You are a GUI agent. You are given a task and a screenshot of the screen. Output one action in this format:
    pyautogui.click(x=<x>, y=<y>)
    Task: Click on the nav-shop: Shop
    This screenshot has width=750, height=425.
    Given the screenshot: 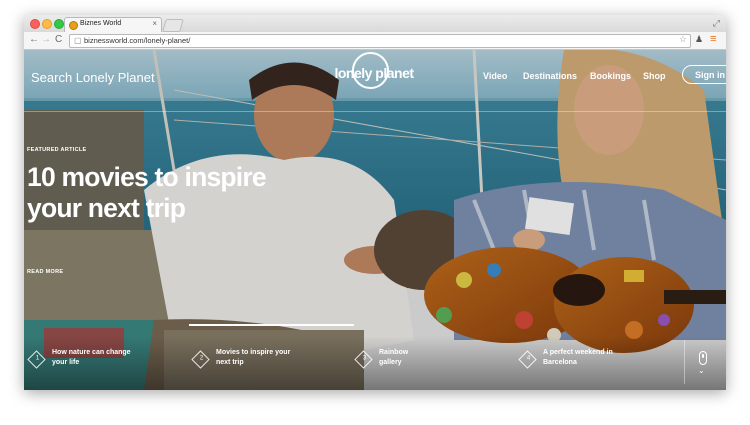 What is the action you would take?
    pyautogui.click(x=654, y=76)
    